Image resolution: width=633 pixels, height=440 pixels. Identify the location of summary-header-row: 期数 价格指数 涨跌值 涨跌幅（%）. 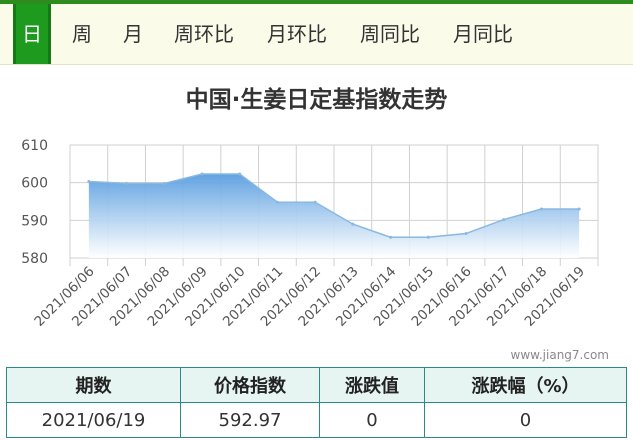
(316, 385).